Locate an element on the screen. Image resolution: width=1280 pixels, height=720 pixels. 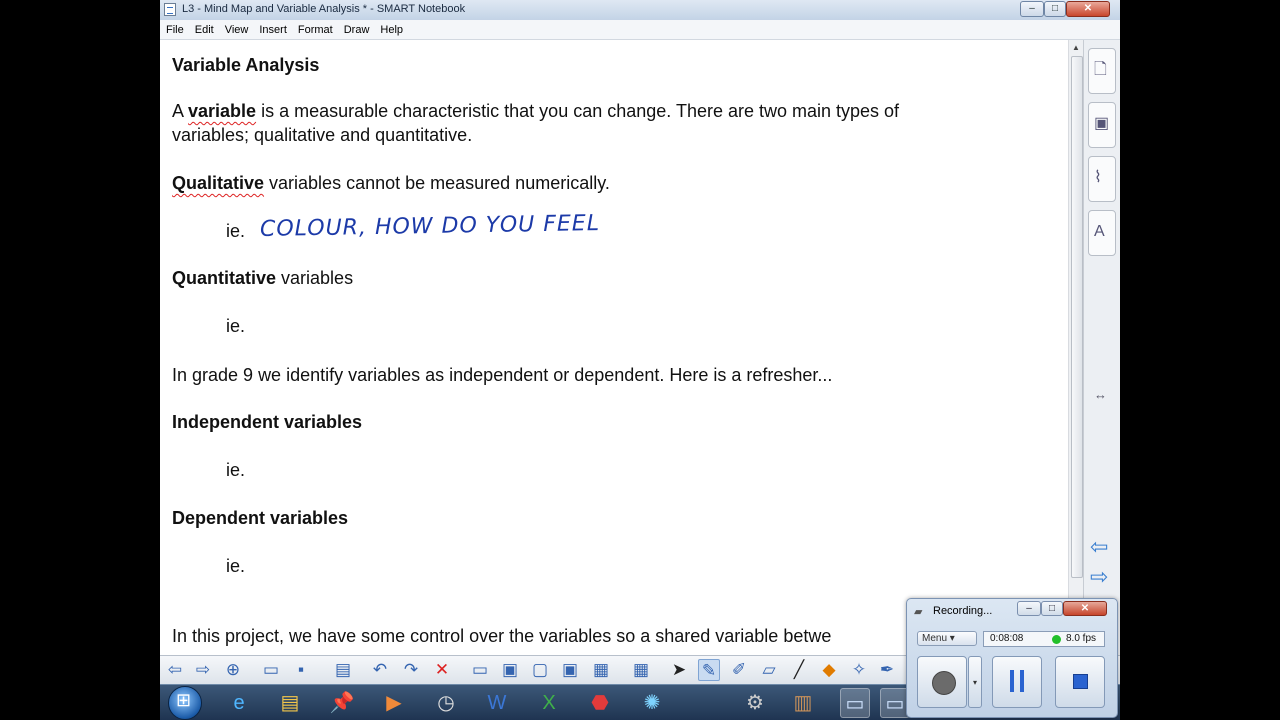
independent-ie: ie. is located at coordinates (236, 470).